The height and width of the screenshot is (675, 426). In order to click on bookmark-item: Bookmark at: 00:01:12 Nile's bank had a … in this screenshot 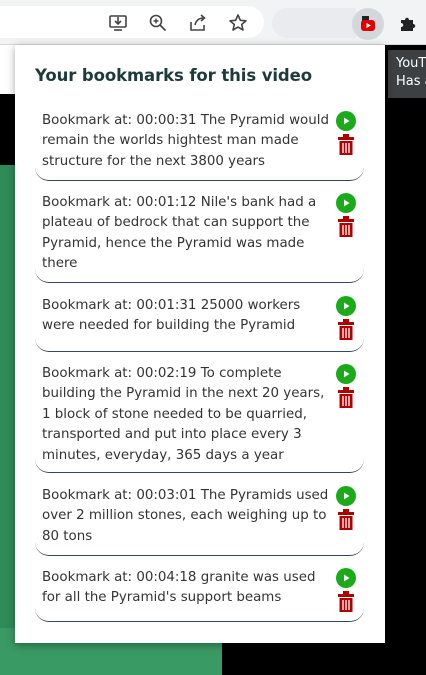, I will do `click(199, 238)`.